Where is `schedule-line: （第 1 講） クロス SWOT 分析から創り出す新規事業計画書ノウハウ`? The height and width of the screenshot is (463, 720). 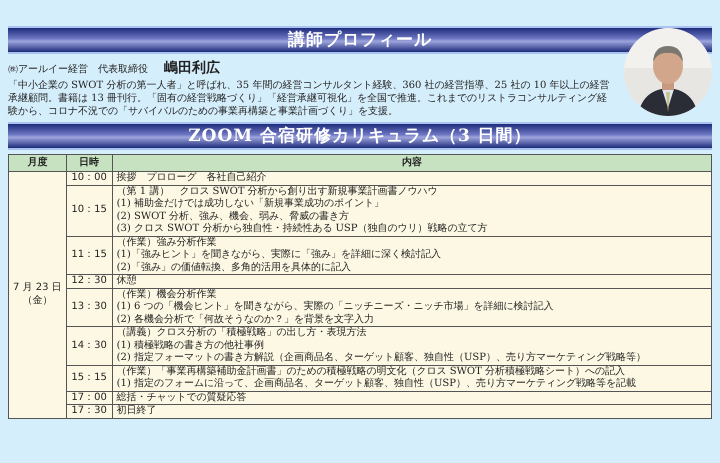
schedule-line: （第 1 講） クロス SWOT 分析から創り出す新規事業計画書ノウハウ is located at coordinates (277, 192).